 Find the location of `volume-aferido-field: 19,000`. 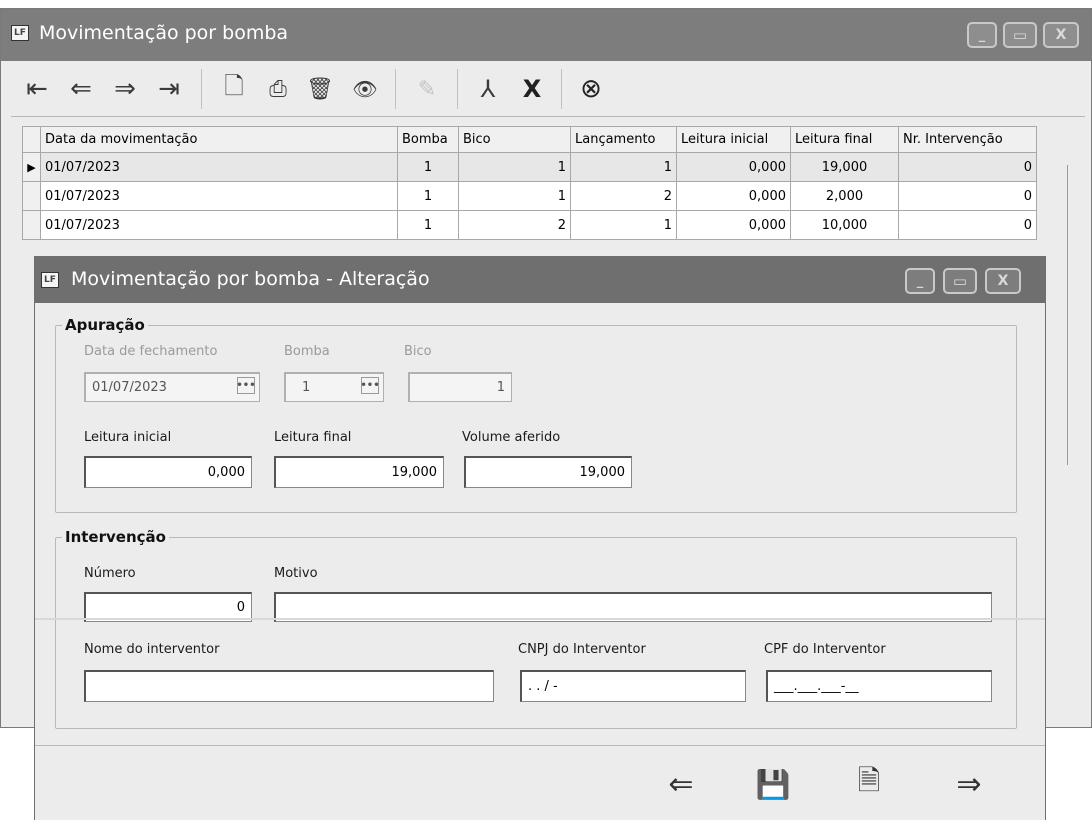

volume-aferido-field: 19,000 is located at coordinates (548, 472).